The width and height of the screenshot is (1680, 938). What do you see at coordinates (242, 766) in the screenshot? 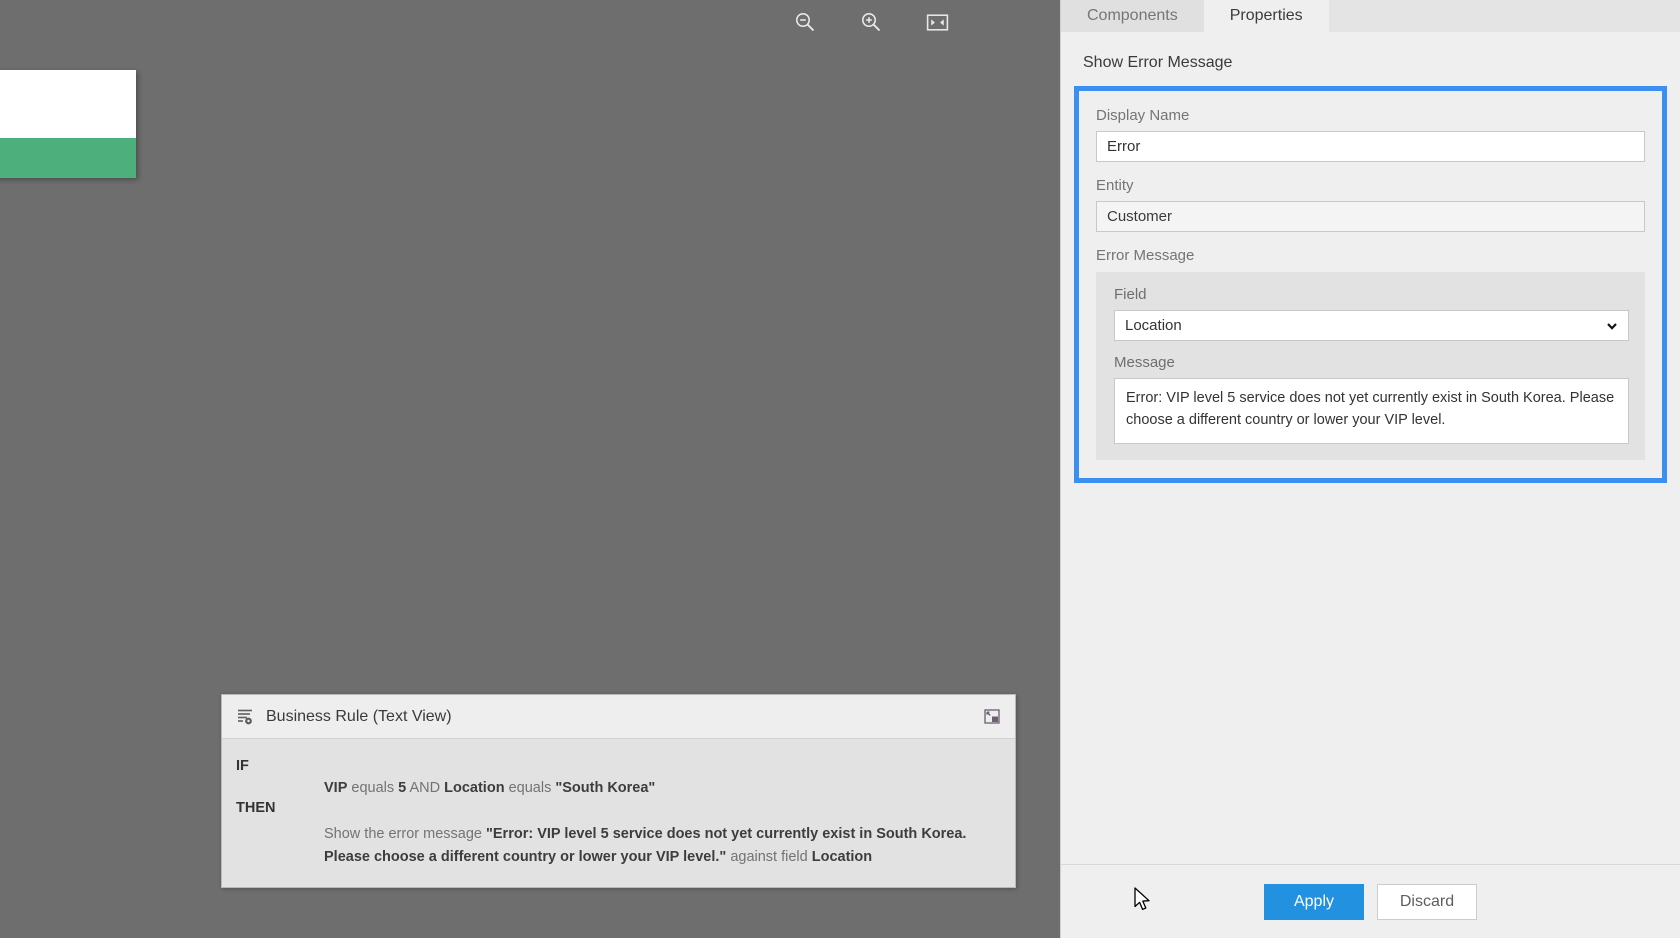
I see `rule-if-keyword: IF` at bounding box center [242, 766].